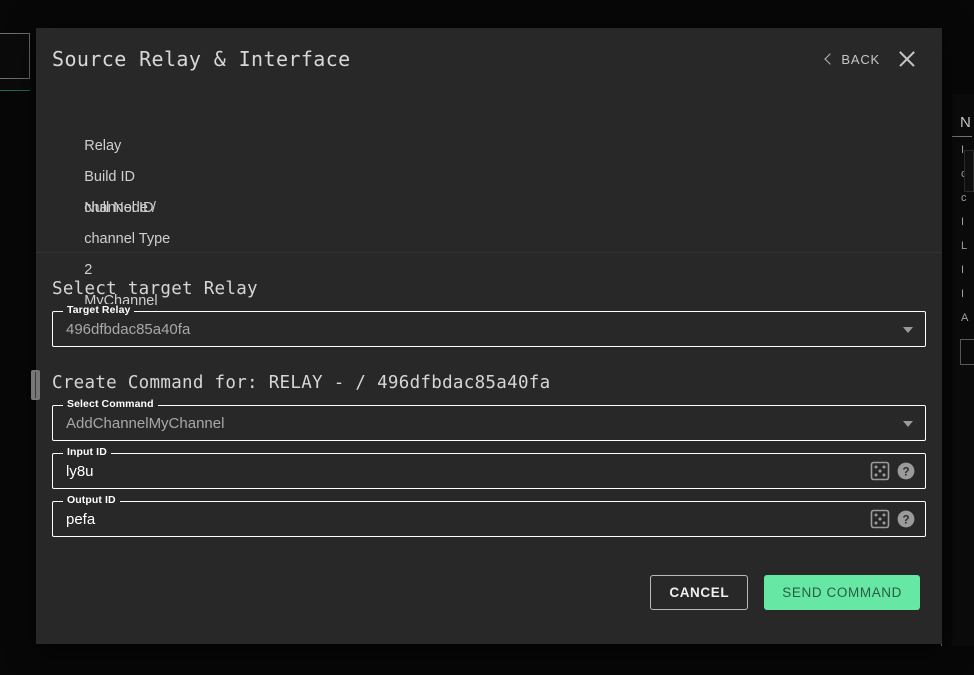 The image size is (974, 675). Describe the element at coordinates (35, 385) in the screenshot. I see `dialog-drag-handle` at that location.